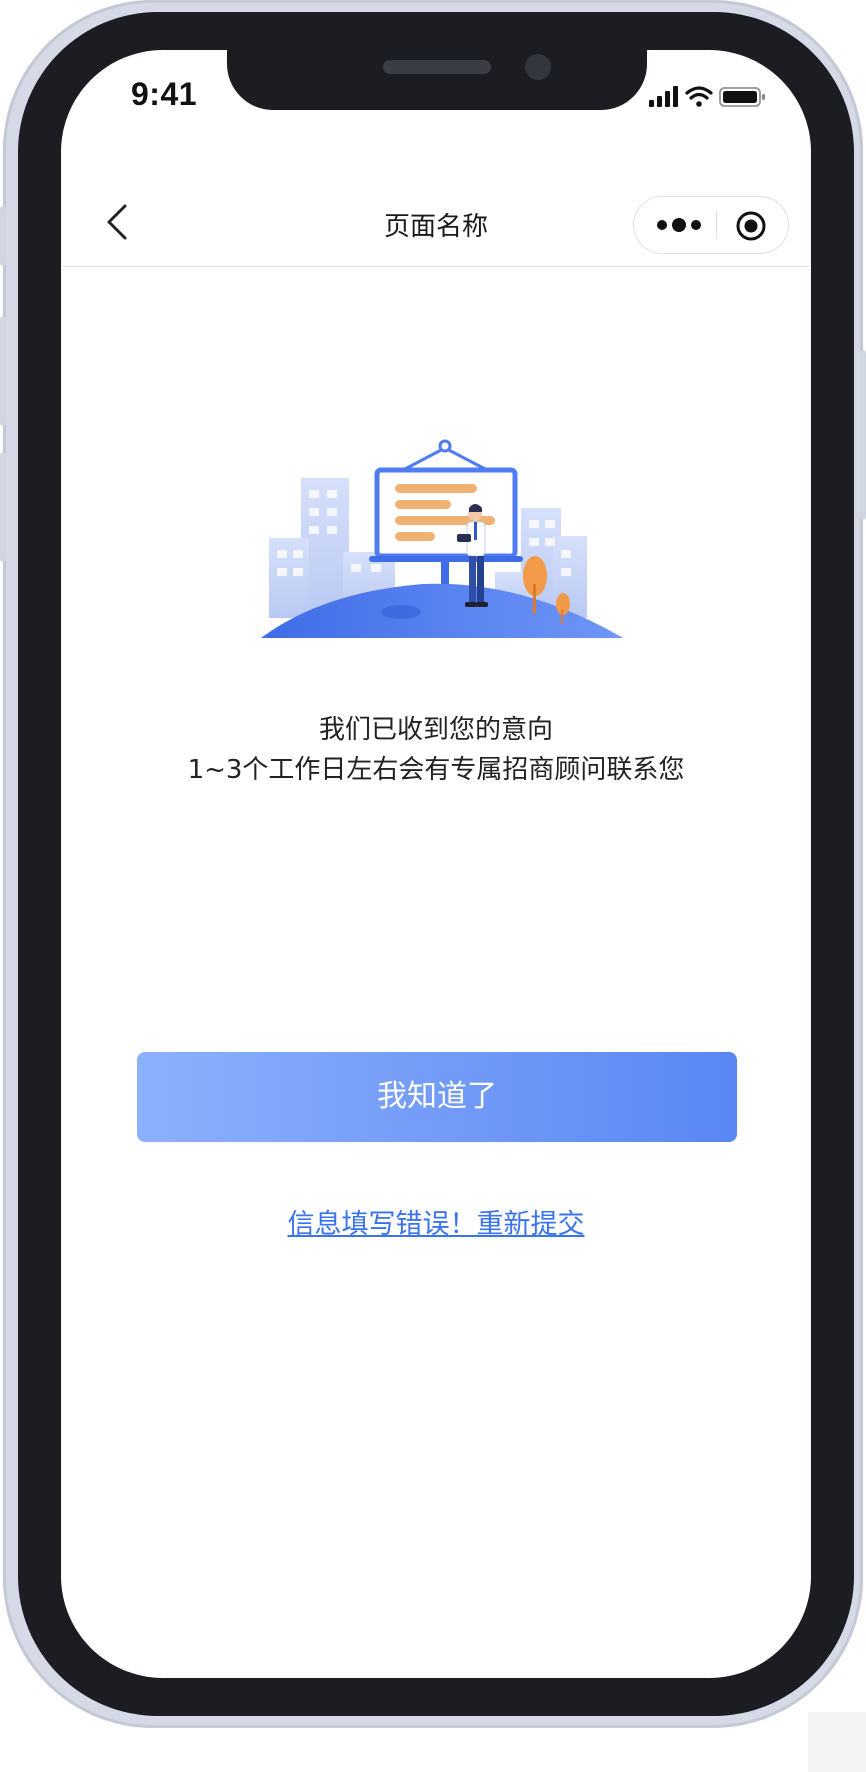 The width and height of the screenshot is (866, 1772). Describe the element at coordinates (436, 770) in the screenshot. I see `message-line-2: 1~3个工作日左右会有专属招商顾问联系您` at that location.